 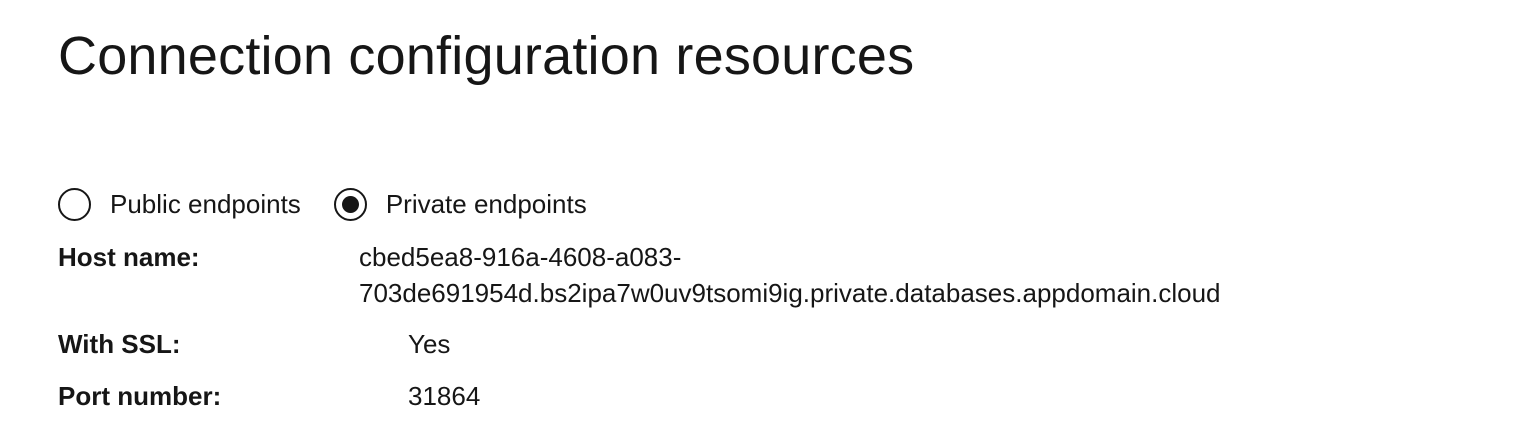 What do you see at coordinates (429, 344) in the screenshot?
I see `ssl-value: Yes` at bounding box center [429, 344].